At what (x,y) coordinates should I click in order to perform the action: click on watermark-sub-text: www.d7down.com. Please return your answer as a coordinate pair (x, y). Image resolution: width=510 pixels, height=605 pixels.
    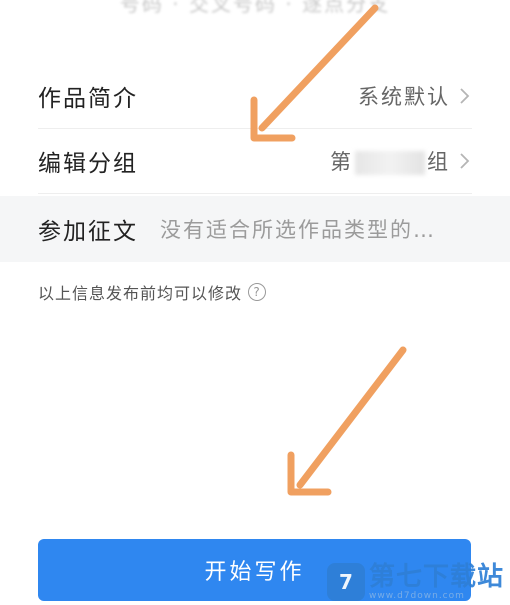
    Looking at the image, I should click on (416, 595).